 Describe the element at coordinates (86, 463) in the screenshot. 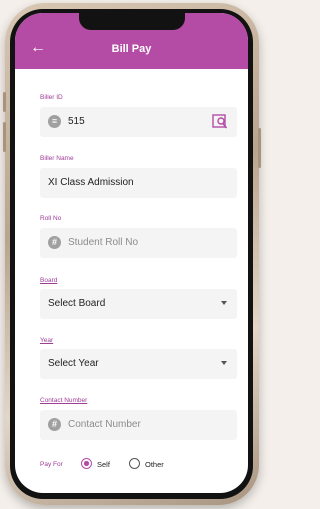

I see `pay-for-self-radio` at that location.